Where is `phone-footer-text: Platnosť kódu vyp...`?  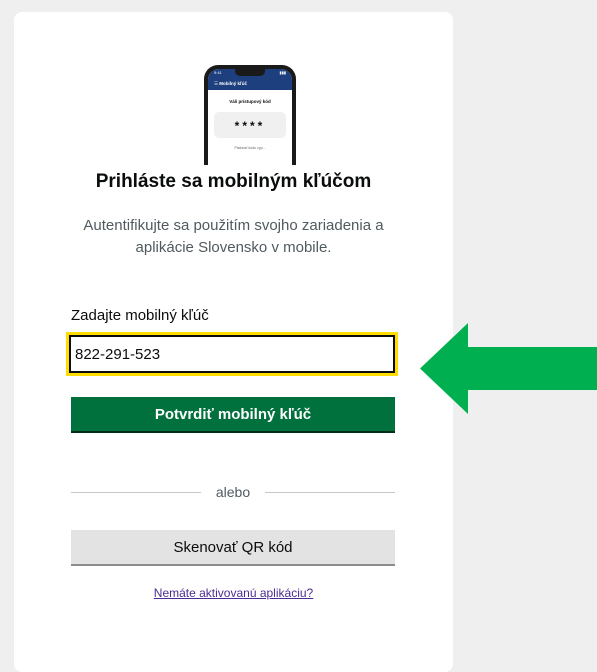
phone-footer-text: Platnosť kódu vyp... is located at coordinates (250, 148).